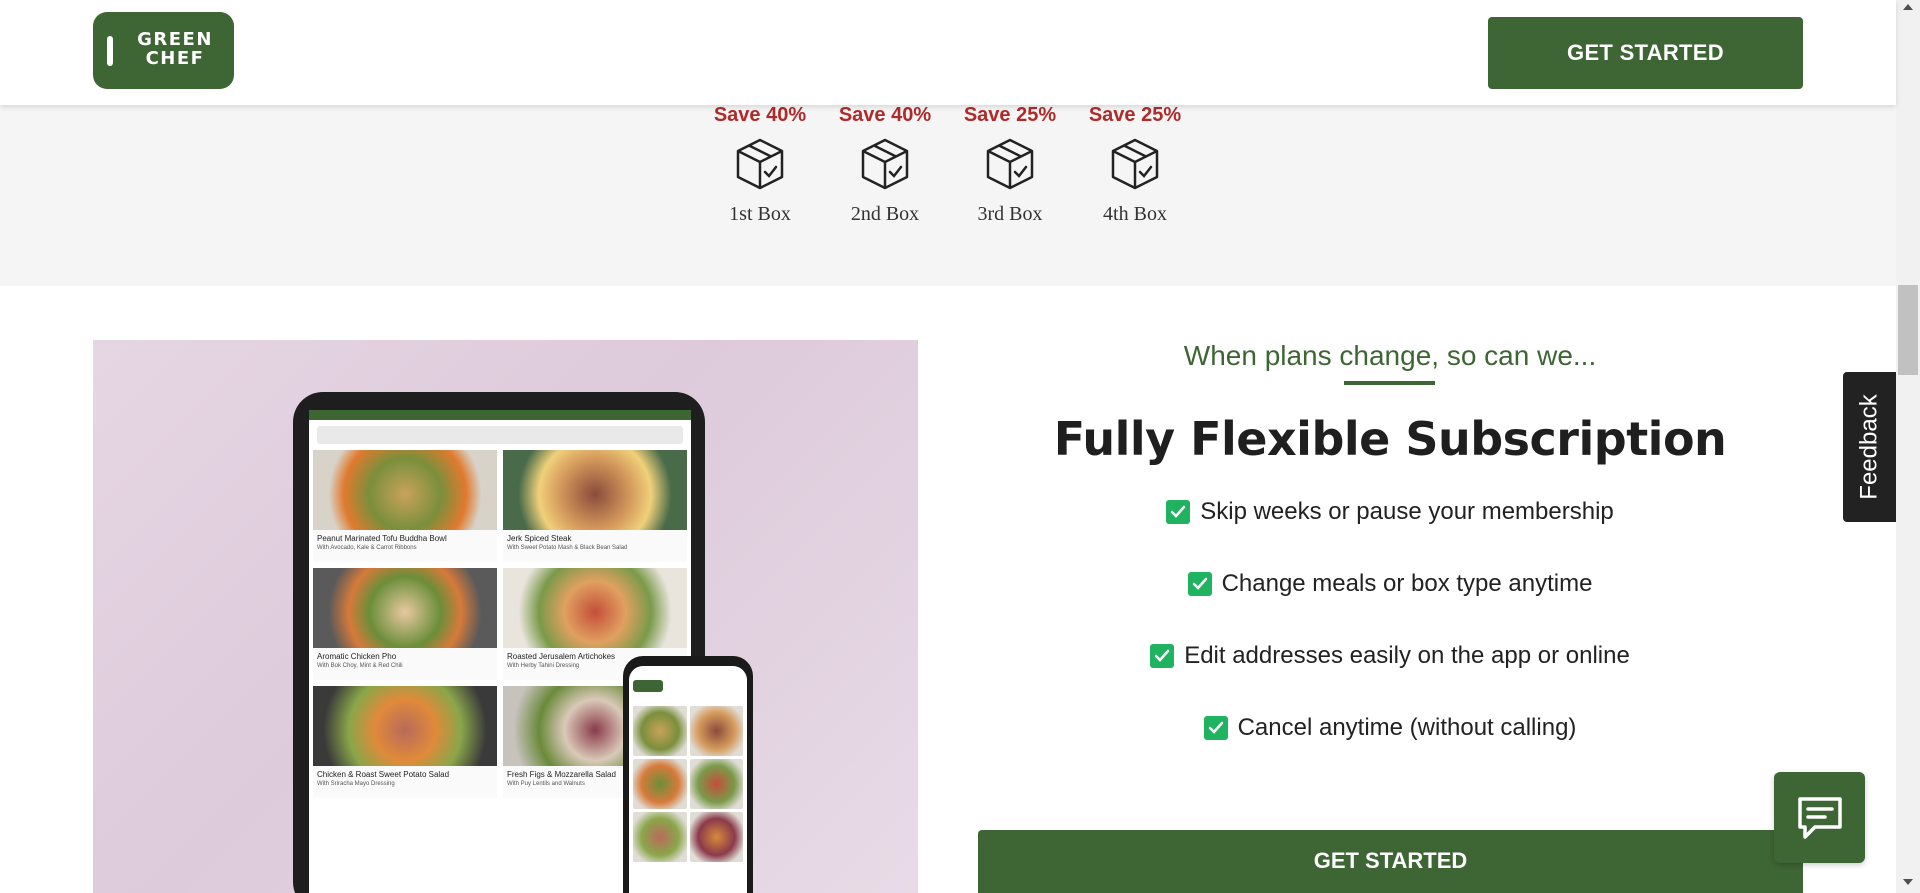 The width and height of the screenshot is (1920, 893). What do you see at coordinates (1645, 53) in the screenshot?
I see `header-get-started-button: GET STARTED` at bounding box center [1645, 53].